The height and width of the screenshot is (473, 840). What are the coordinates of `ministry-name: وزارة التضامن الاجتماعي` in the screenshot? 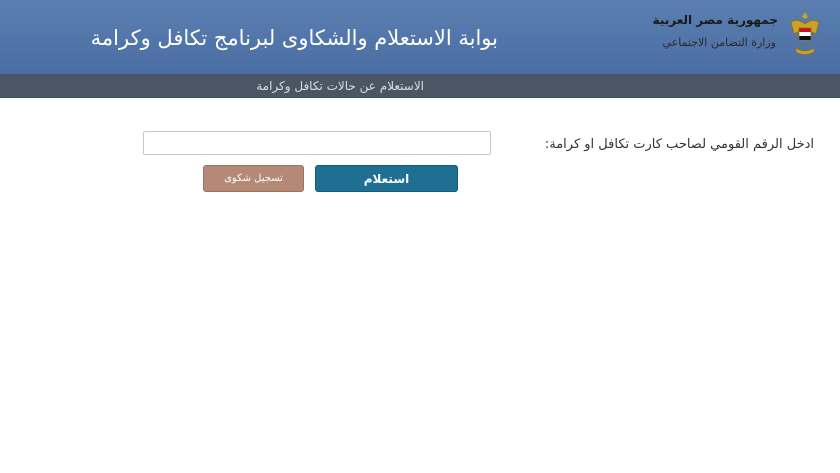 It's located at (719, 42).